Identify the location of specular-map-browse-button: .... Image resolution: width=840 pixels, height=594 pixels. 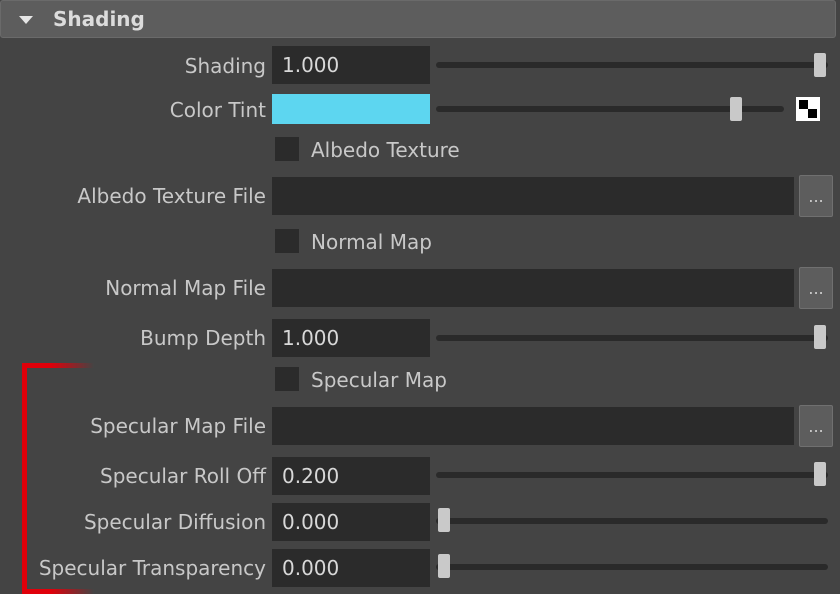
(816, 426).